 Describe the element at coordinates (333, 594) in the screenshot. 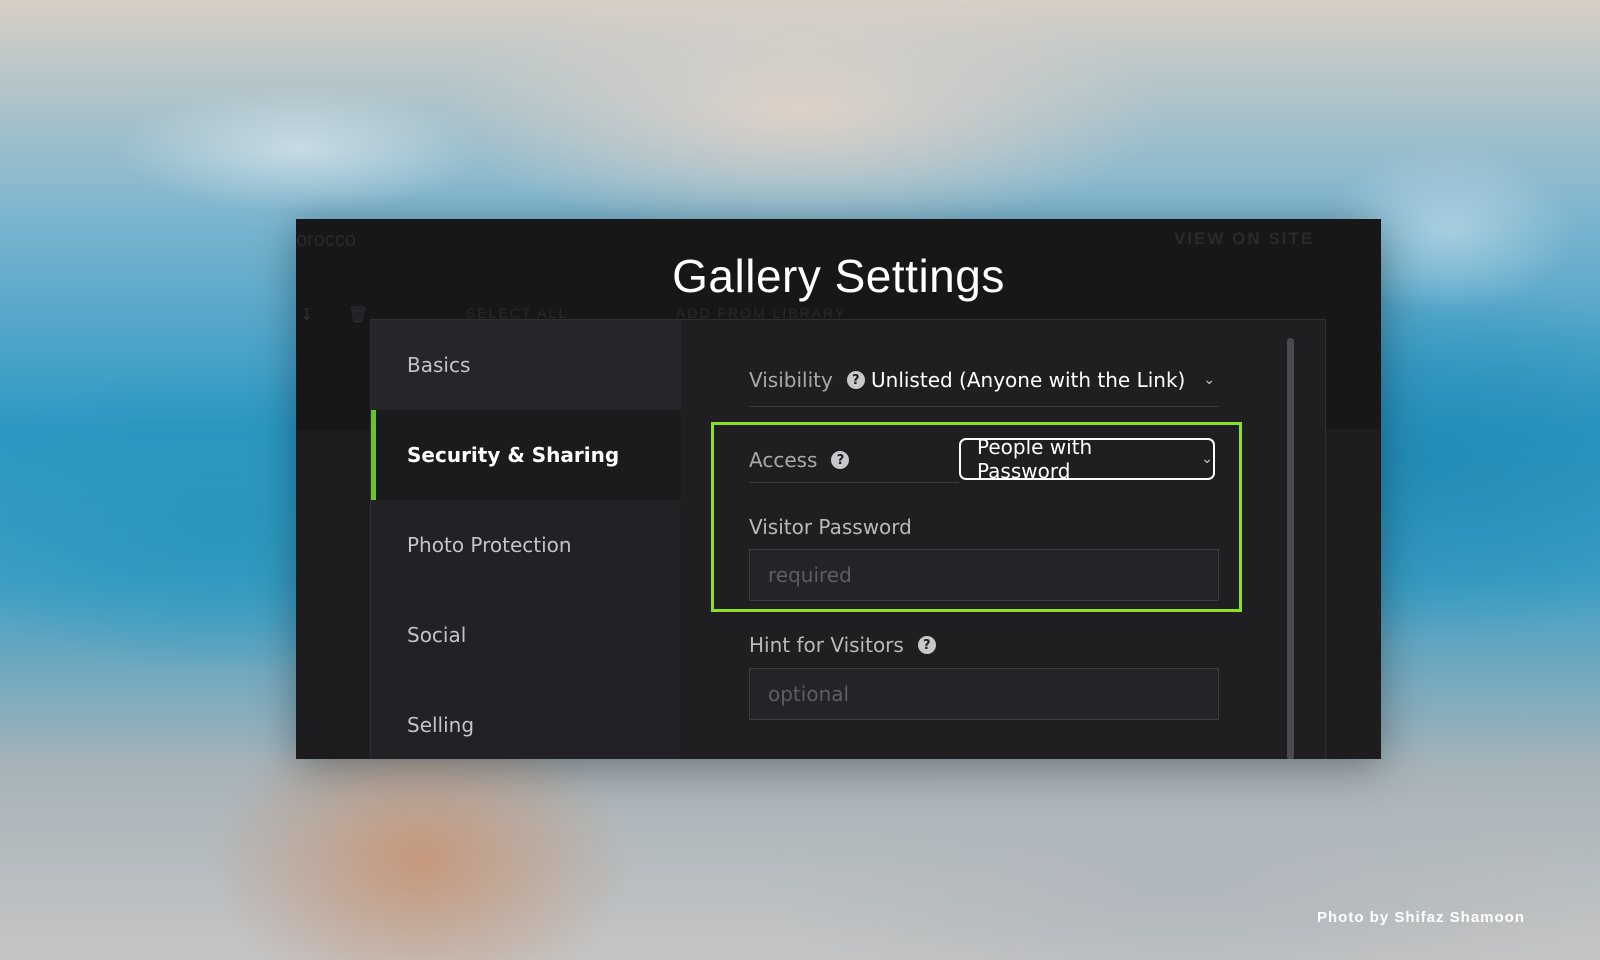

I see `backdrop-left-strip` at that location.